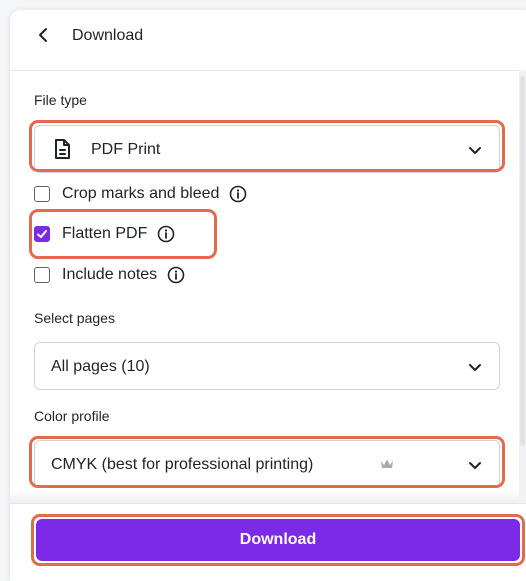 Image resolution: width=526 pixels, height=581 pixels. Describe the element at coordinates (74, 318) in the screenshot. I see `select-pages-label: Select pages` at that location.